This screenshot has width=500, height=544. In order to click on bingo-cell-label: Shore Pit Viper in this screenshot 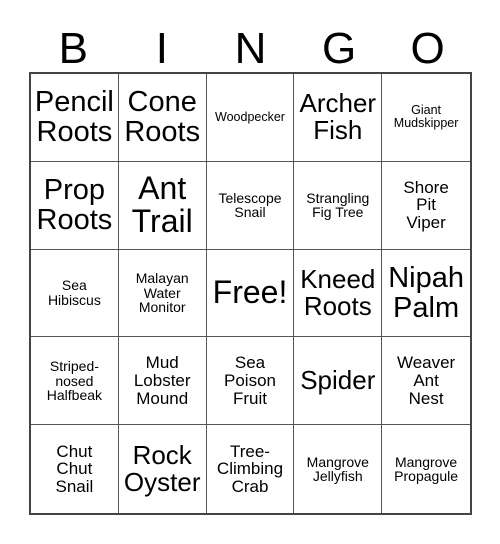, I will do `click(426, 205)`.